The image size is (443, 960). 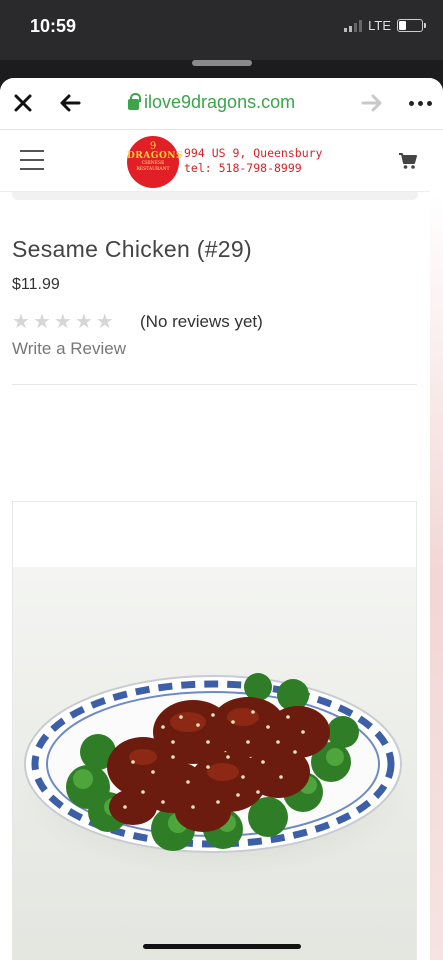 I want to click on browser-toolbar: ilove9dragons.com, so click(x=221, y=104).